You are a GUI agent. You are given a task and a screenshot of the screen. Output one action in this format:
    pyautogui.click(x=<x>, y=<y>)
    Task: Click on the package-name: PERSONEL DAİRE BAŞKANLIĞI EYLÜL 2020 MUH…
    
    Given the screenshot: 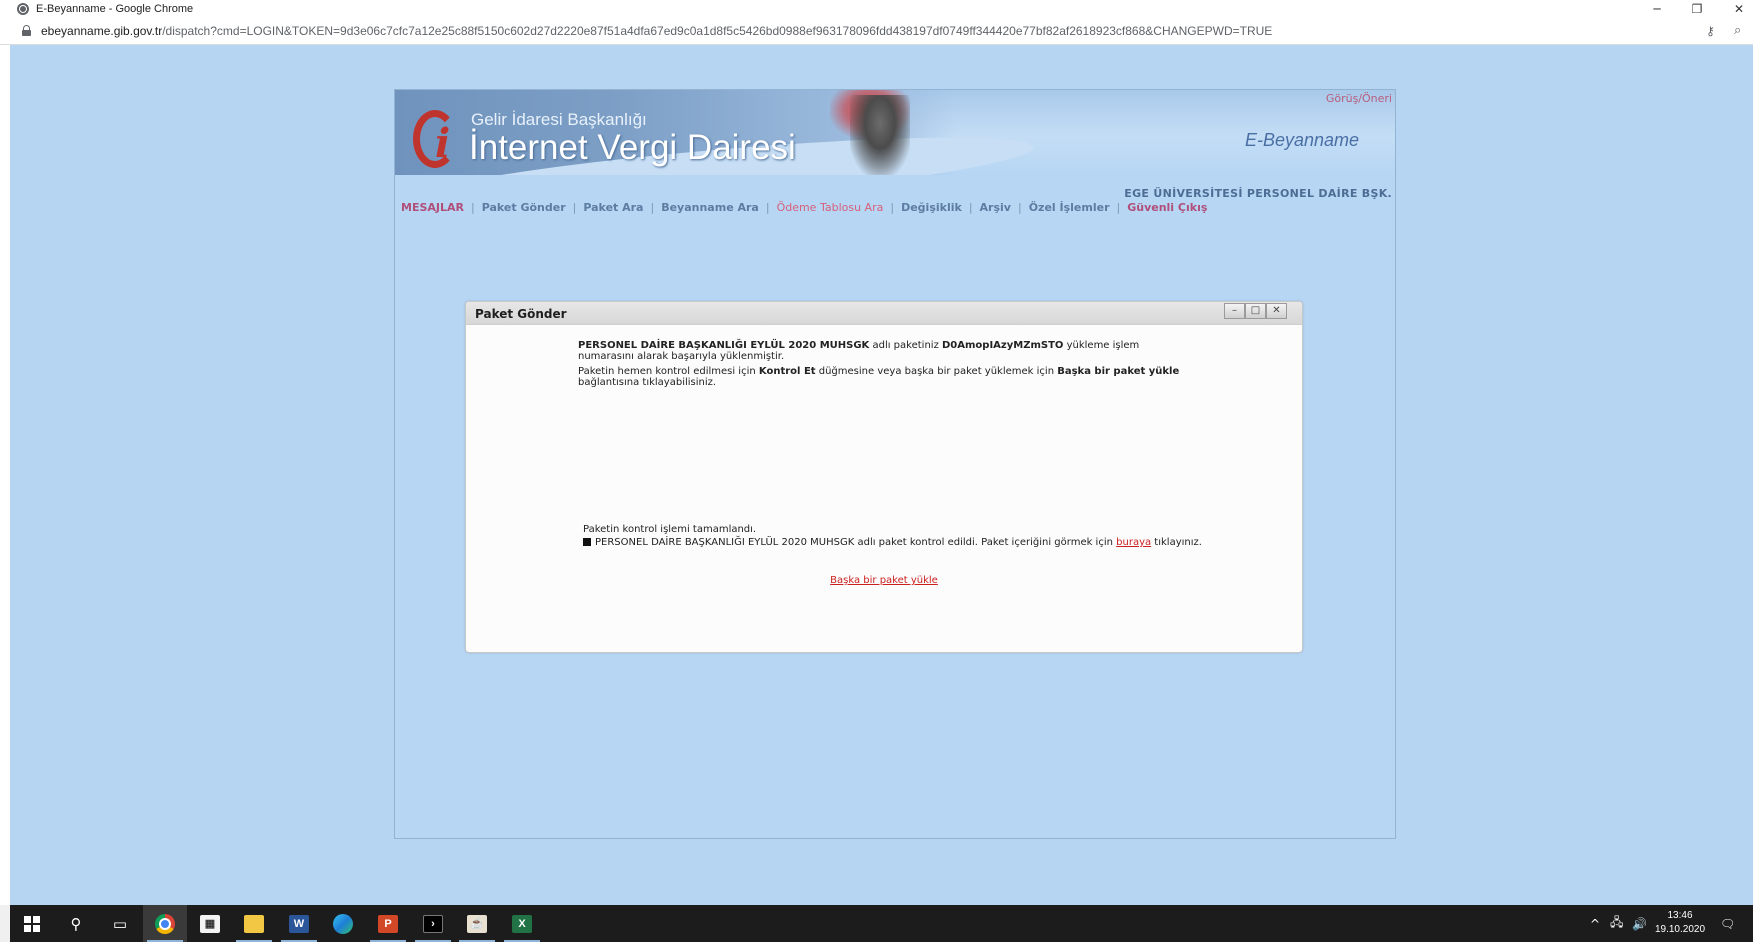 What is the action you would take?
    pyautogui.click(x=724, y=345)
    